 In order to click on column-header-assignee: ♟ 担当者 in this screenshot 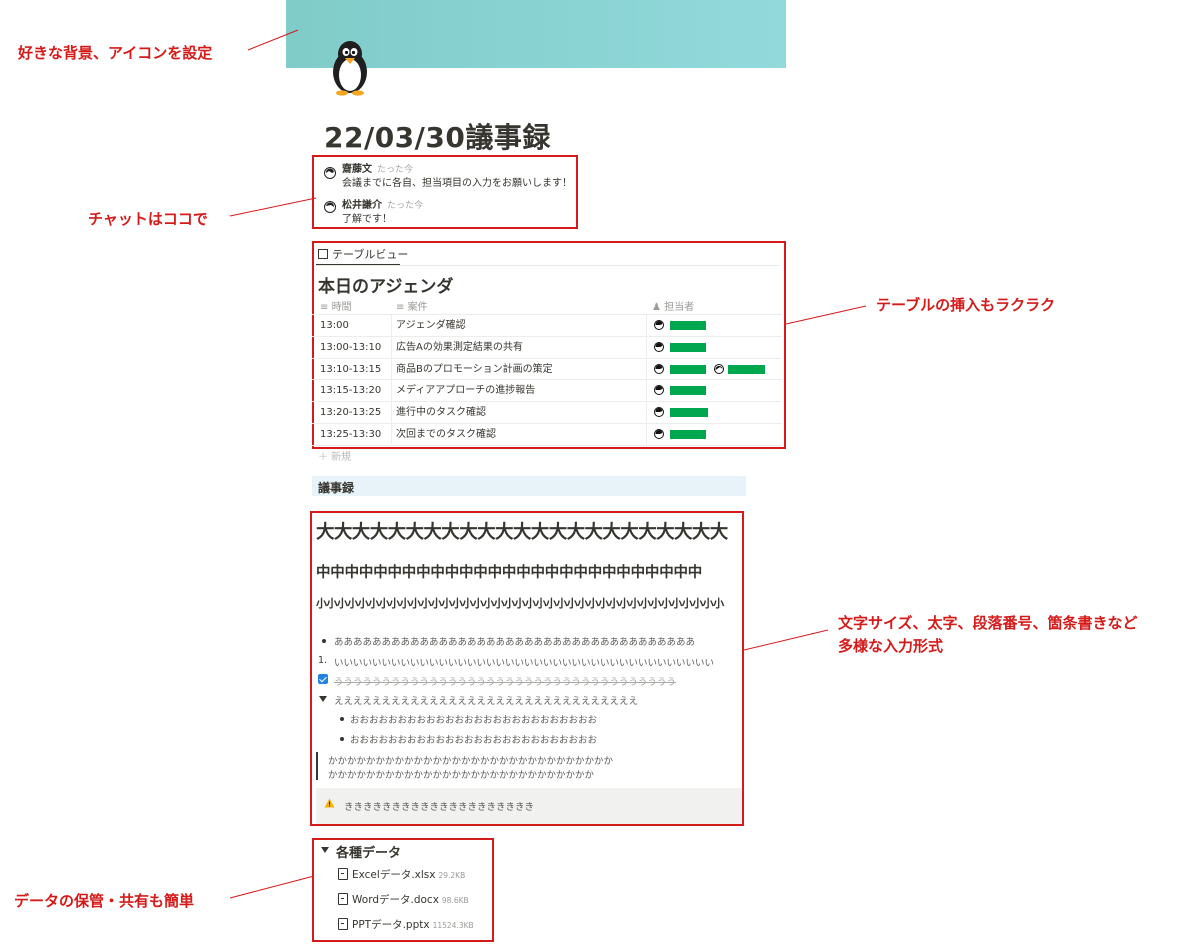, I will do `click(673, 305)`.